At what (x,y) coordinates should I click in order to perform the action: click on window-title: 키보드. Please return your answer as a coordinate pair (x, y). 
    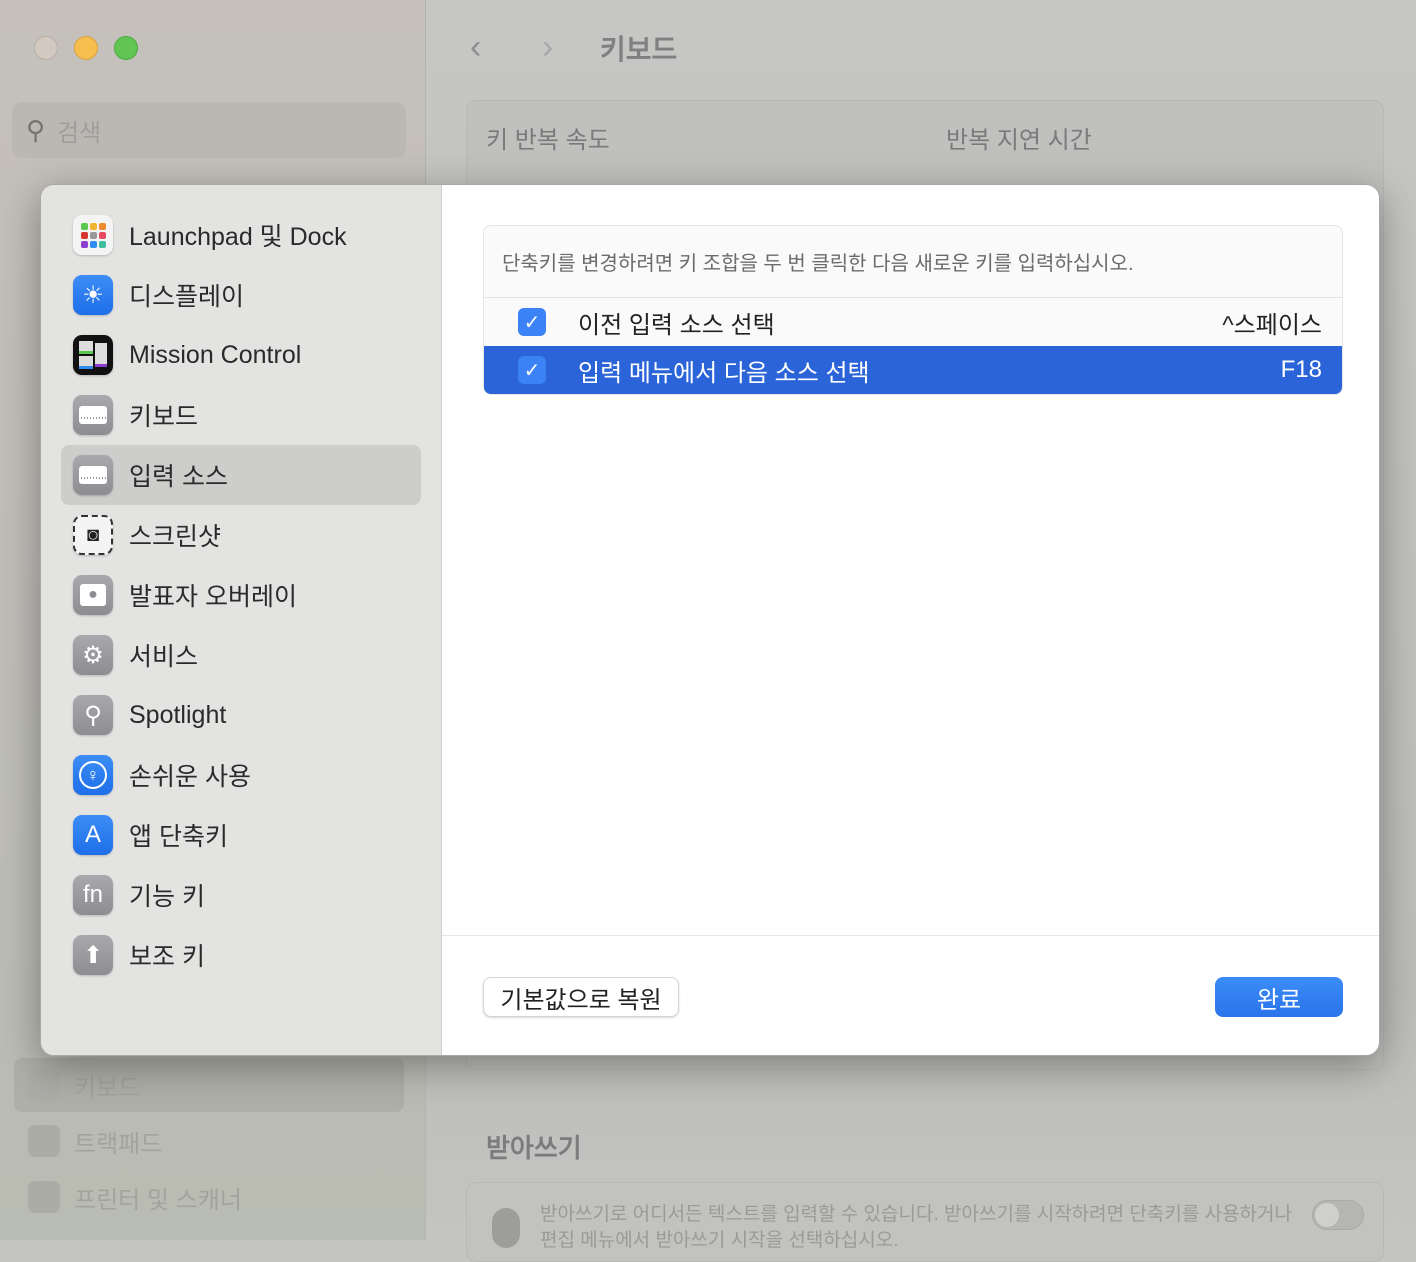
    Looking at the image, I should click on (639, 49).